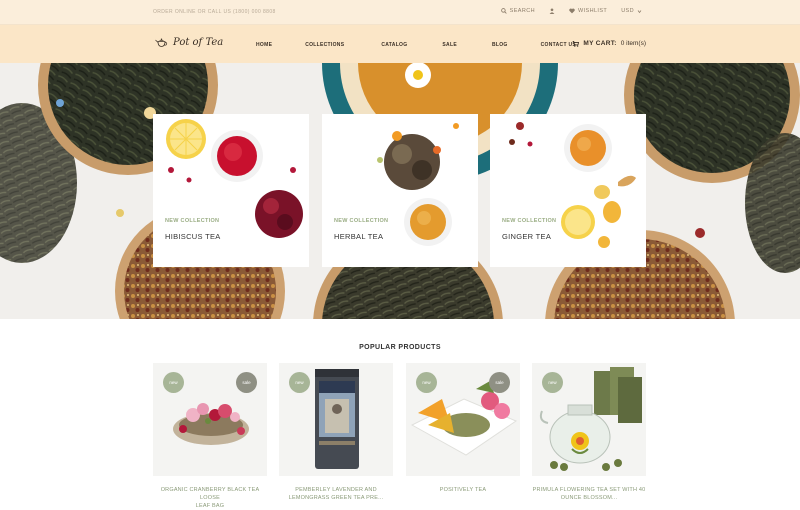 The height and width of the screenshot is (510, 800). I want to click on collection-card-hibiscus: NEW COLLECTION HIBISCUS TEA, so click(231, 190).